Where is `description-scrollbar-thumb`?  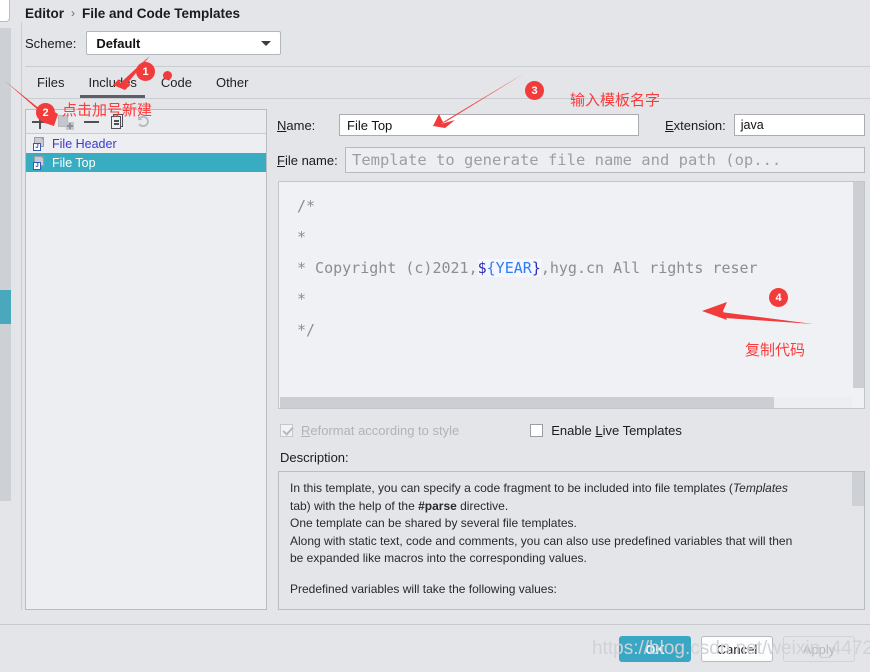
description-scrollbar-thumb is located at coordinates (858, 489).